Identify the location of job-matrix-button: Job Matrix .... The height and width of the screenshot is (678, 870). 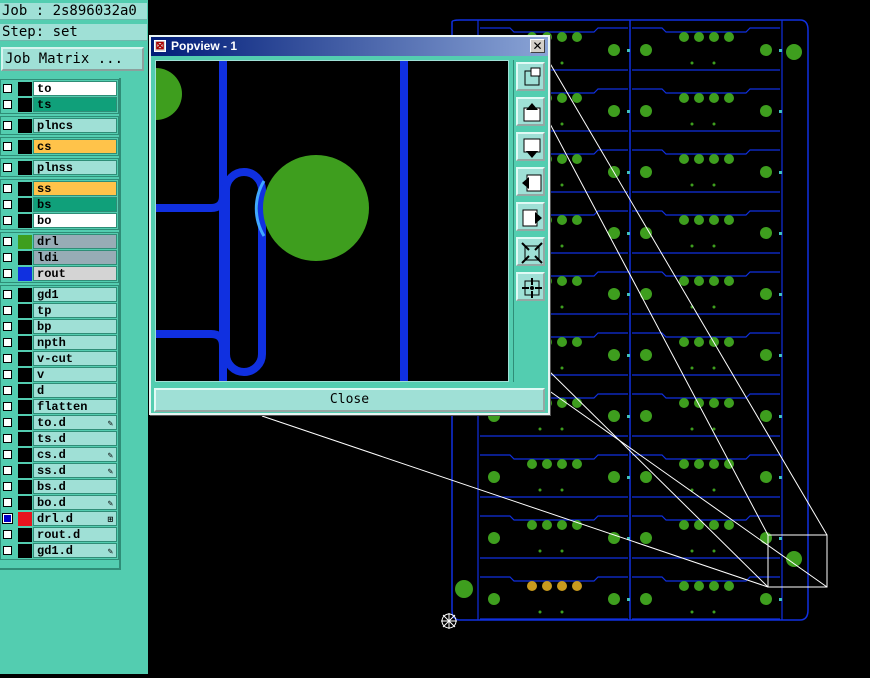
(72, 59).